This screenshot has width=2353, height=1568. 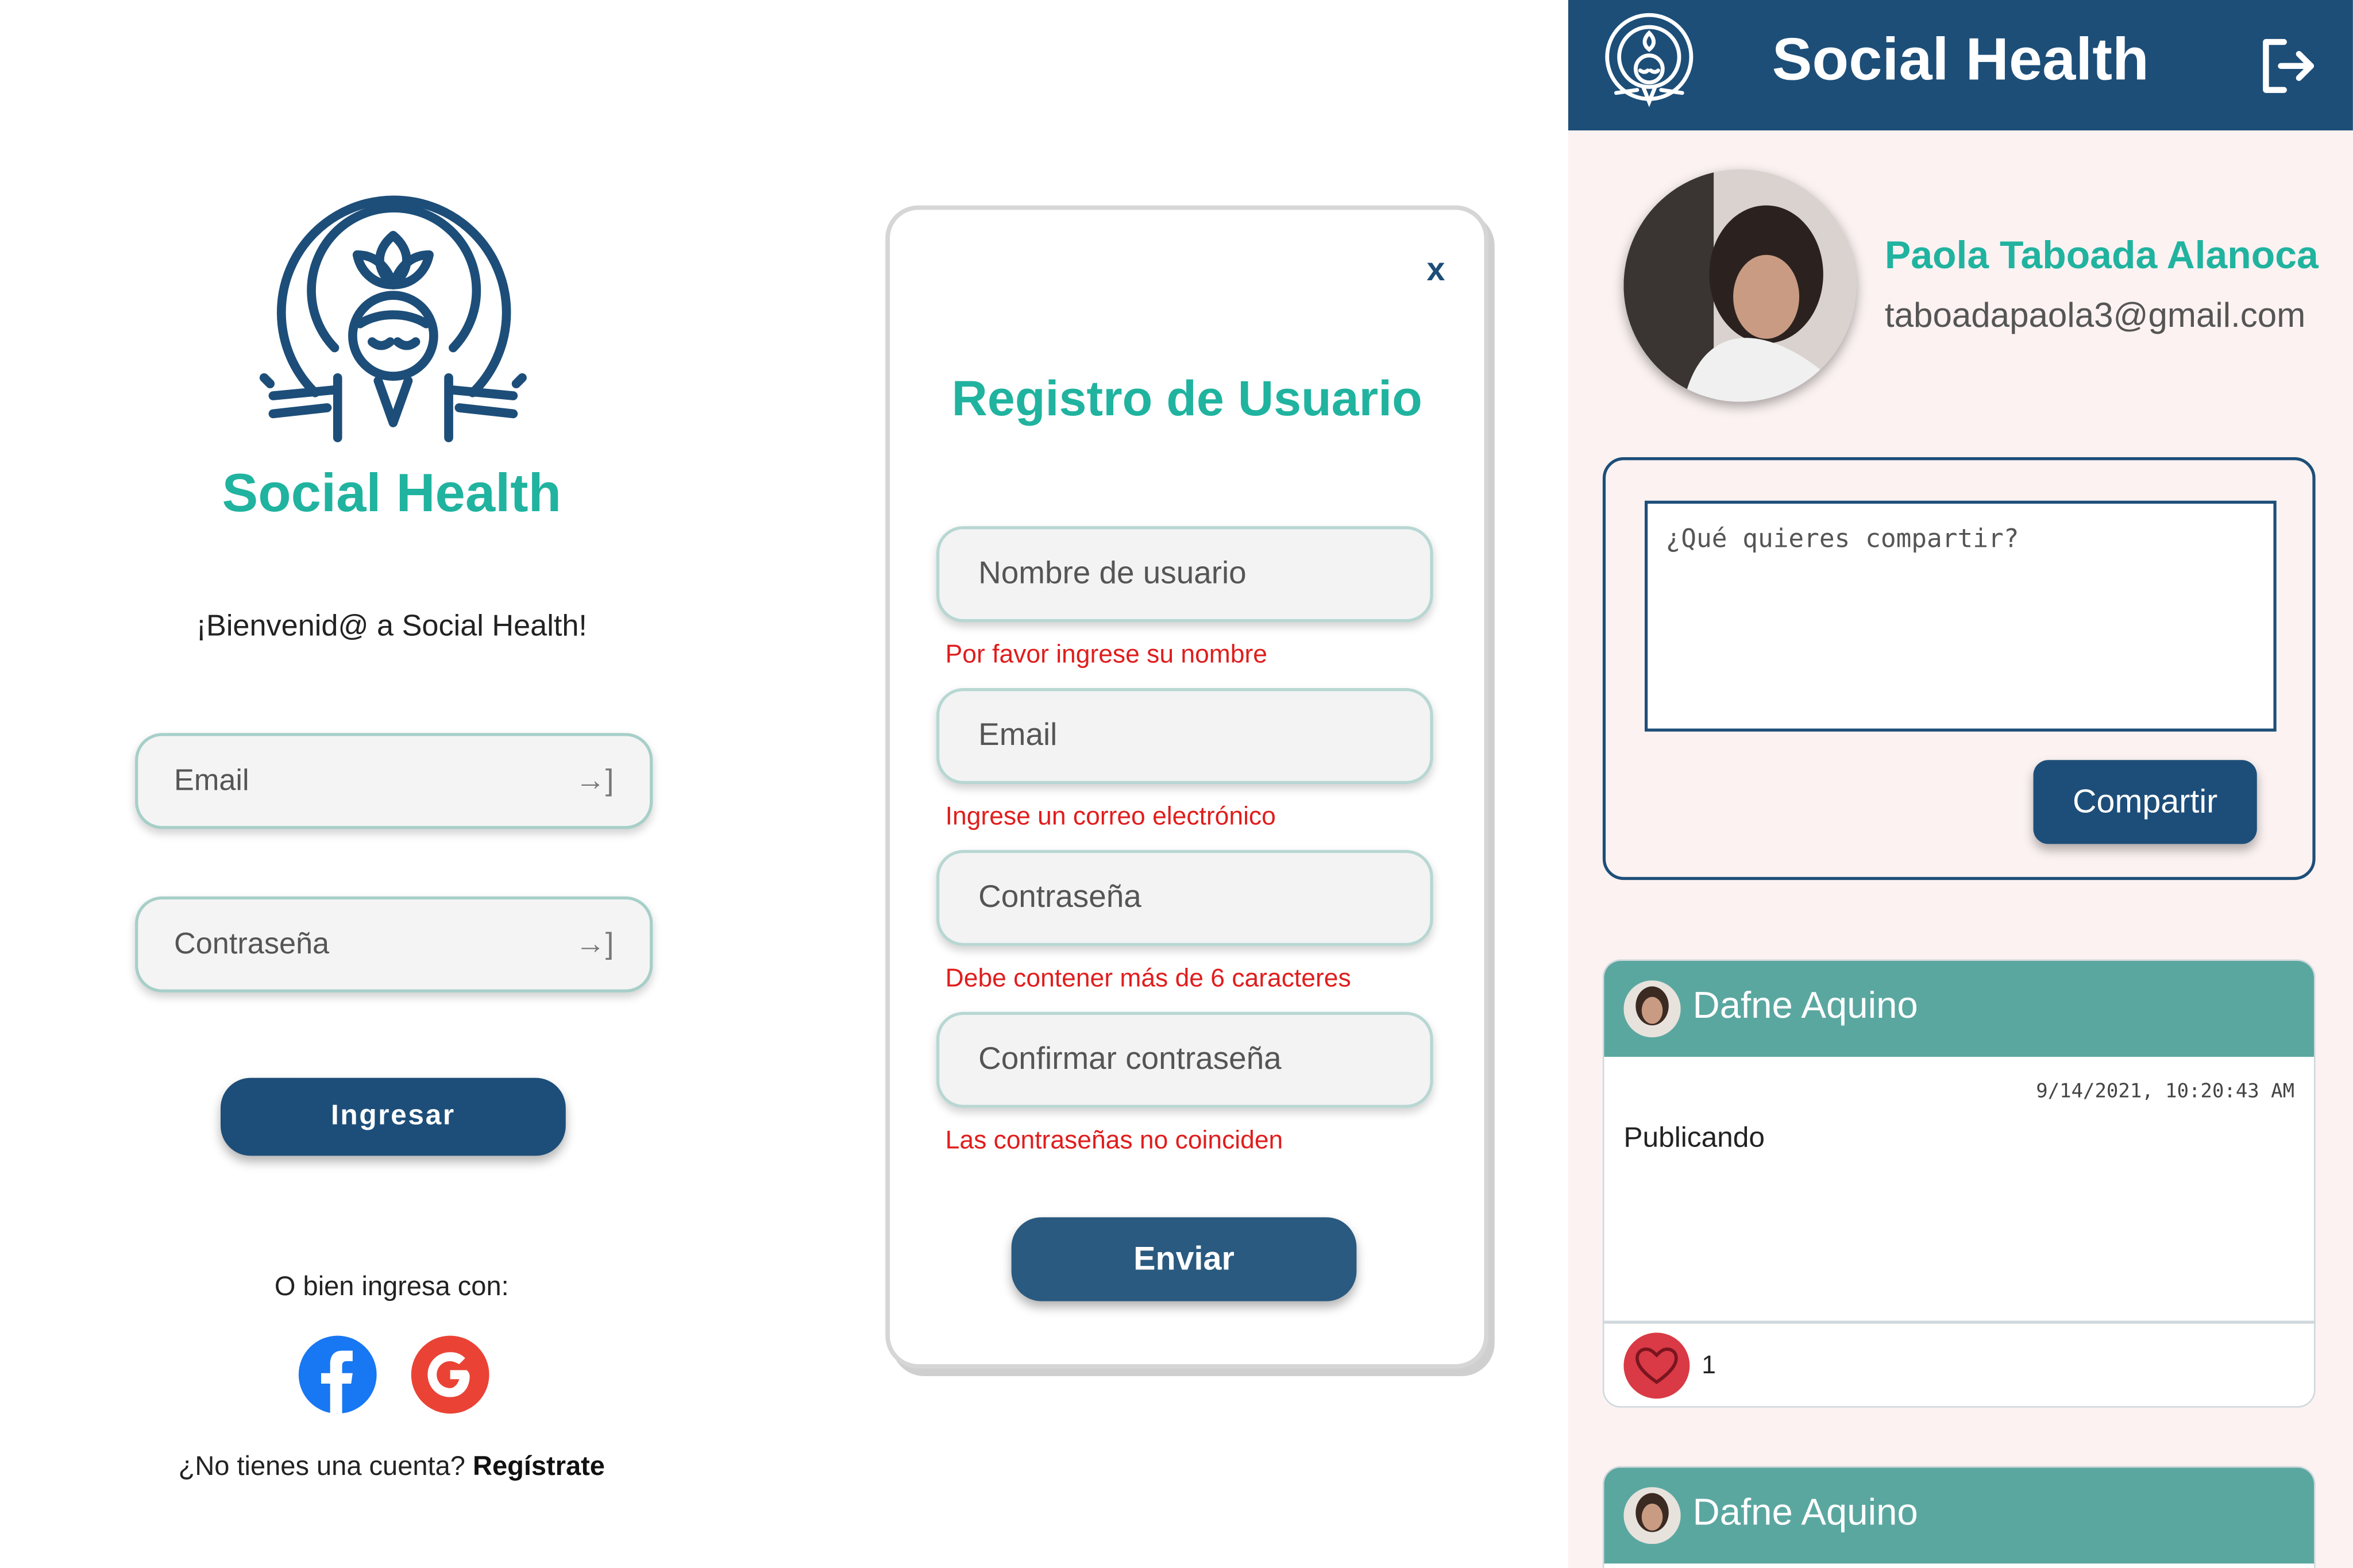 I want to click on alt-login-label: O bien ingresa con:, so click(x=391, y=1286).